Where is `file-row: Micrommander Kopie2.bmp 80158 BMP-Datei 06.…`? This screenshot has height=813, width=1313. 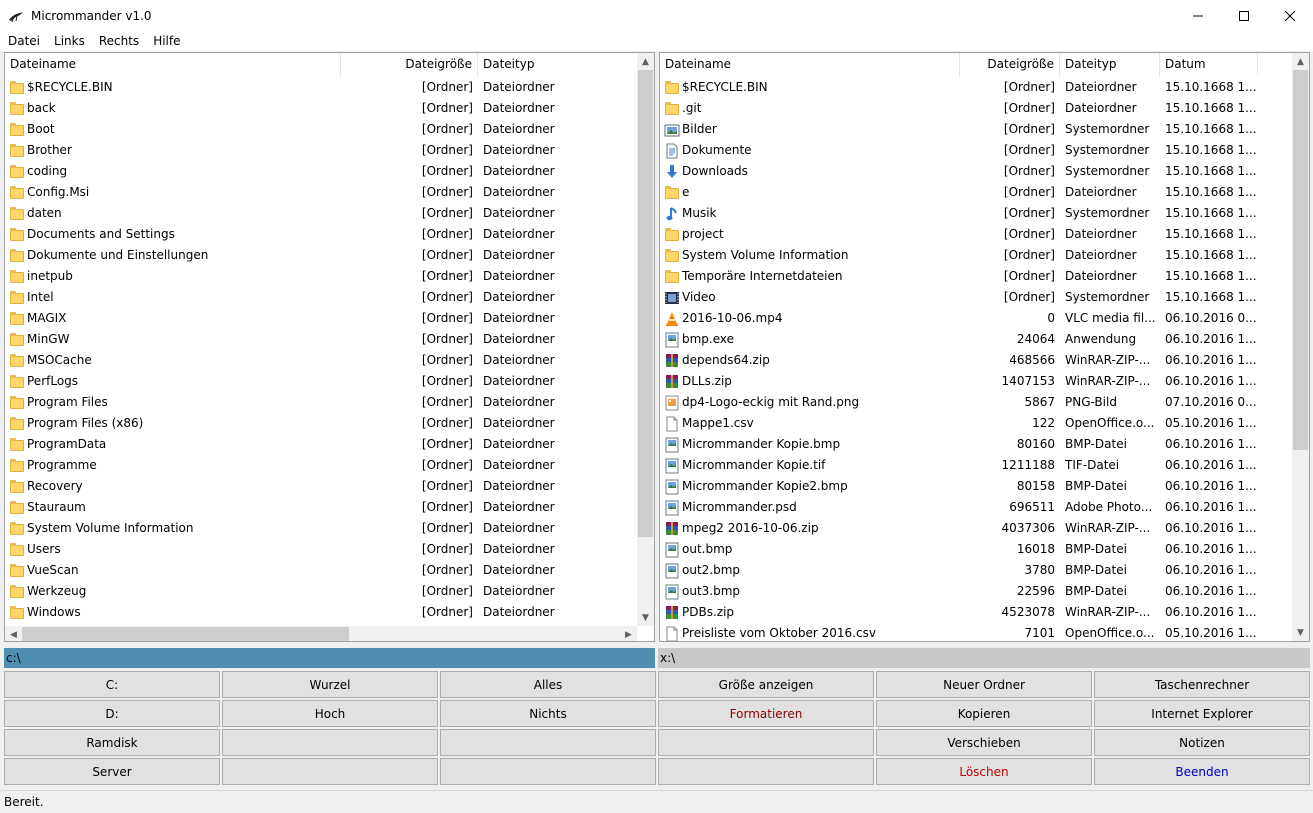
file-row: Micrommander Kopie2.bmp 80158 BMP-Datei 06.… is located at coordinates (959, 486).